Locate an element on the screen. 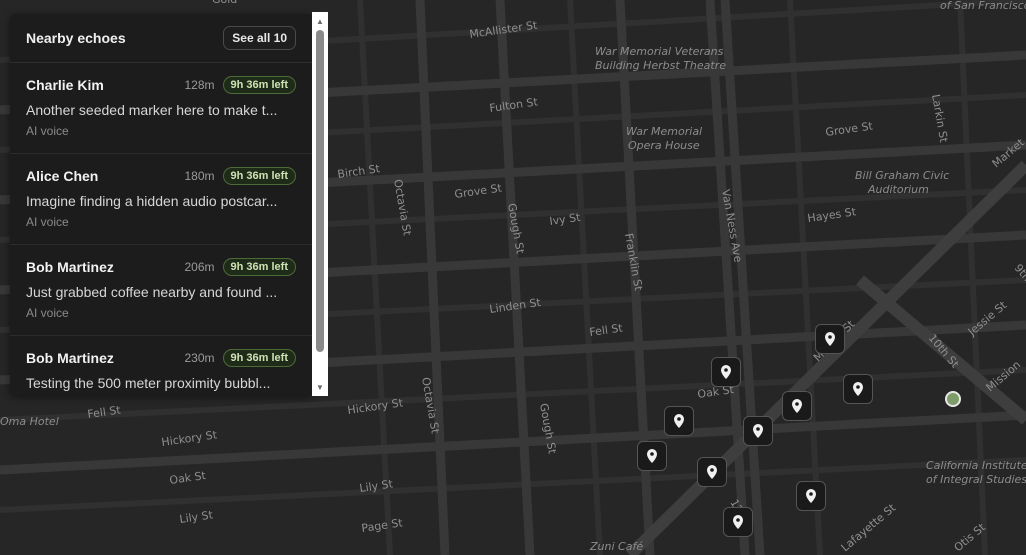 This screenshot has height=555, width=1026. svg-text: Opera House is located at coordinates (664, 145).